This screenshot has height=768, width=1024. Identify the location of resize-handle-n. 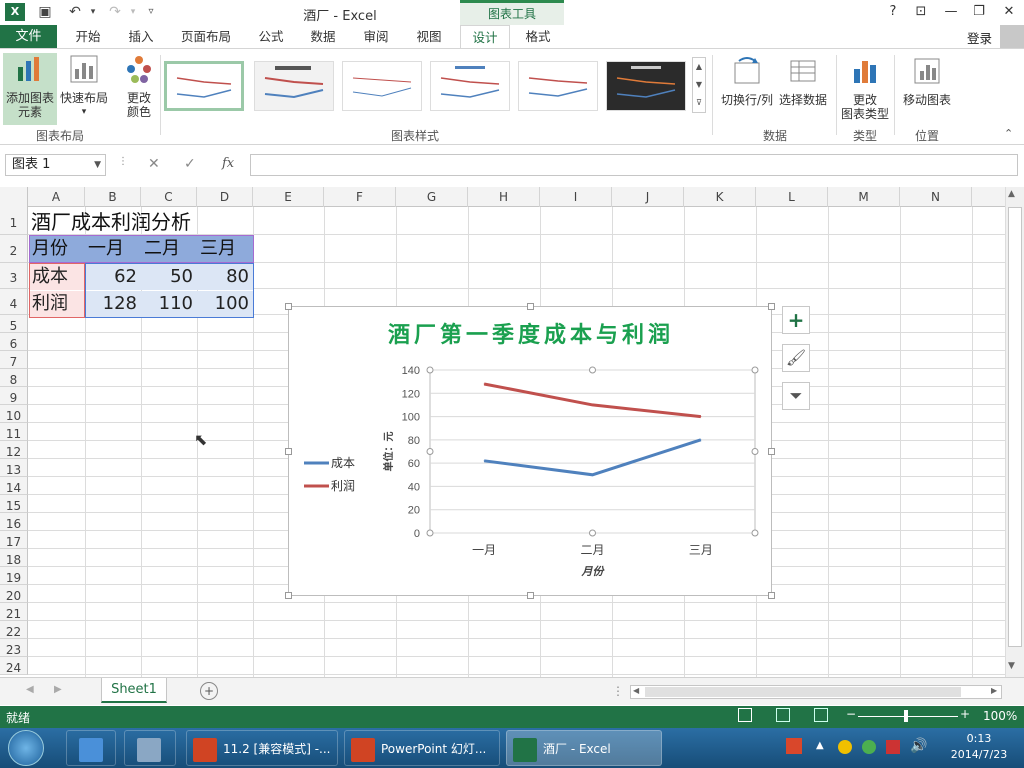
(530, 306).